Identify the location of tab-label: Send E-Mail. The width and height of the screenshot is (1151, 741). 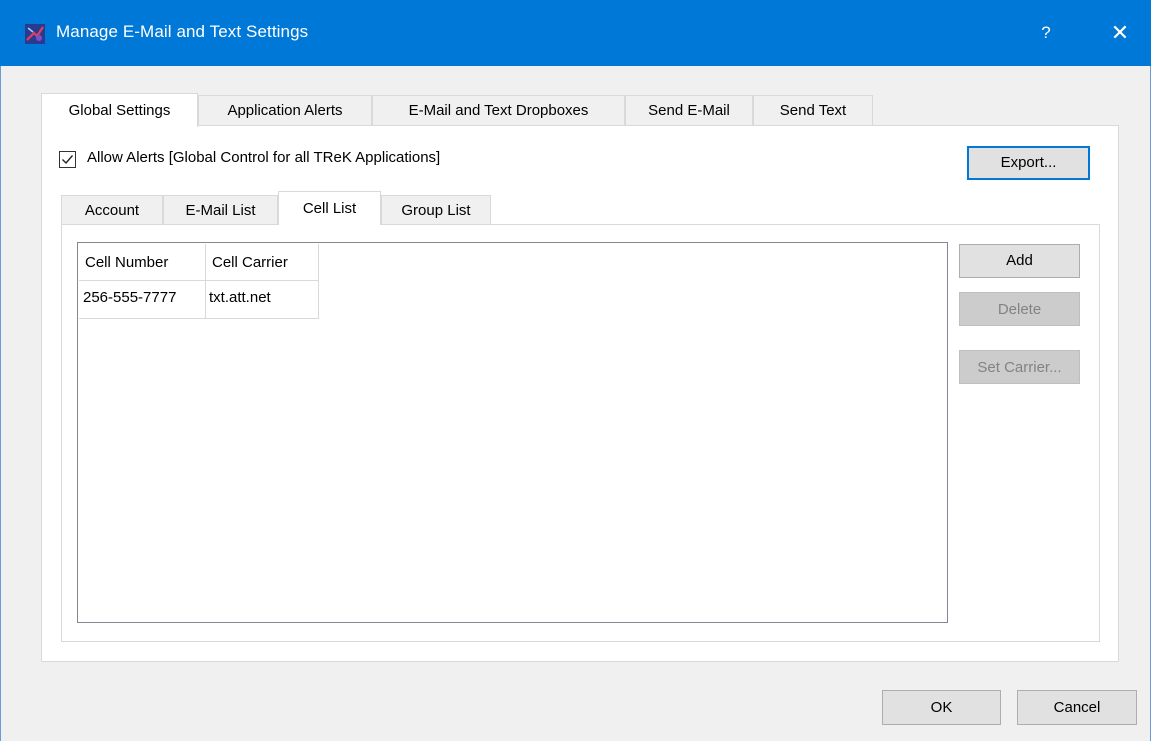
(689, 110).